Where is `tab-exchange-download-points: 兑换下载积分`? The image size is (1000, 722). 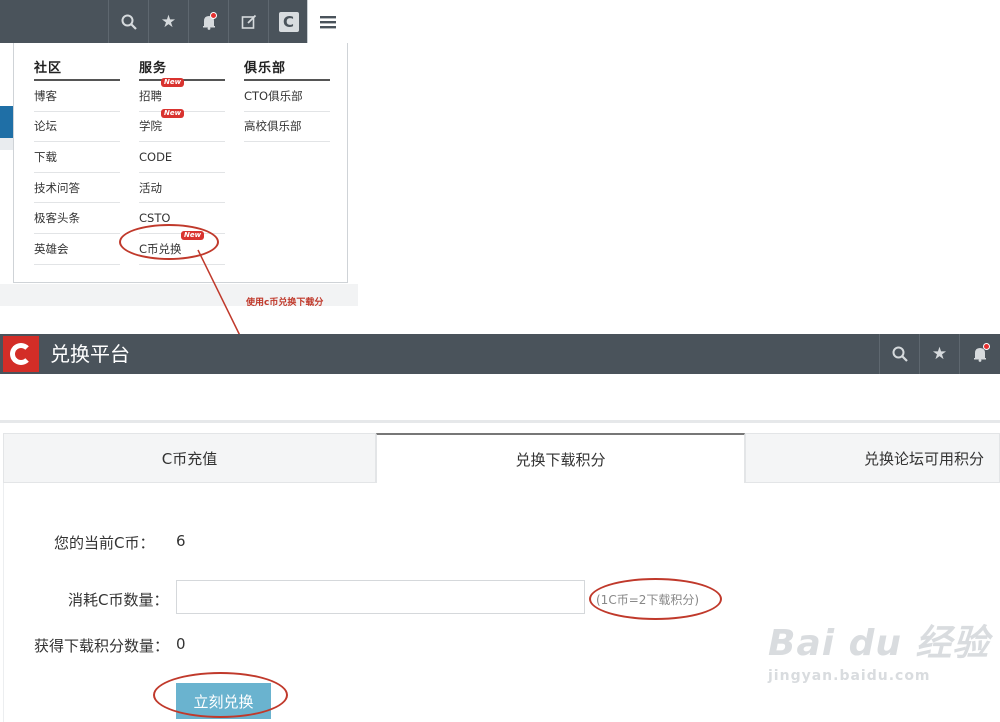 tab-exchange-download-points: 兑换下载积分 is located at coordinates (560, 458).